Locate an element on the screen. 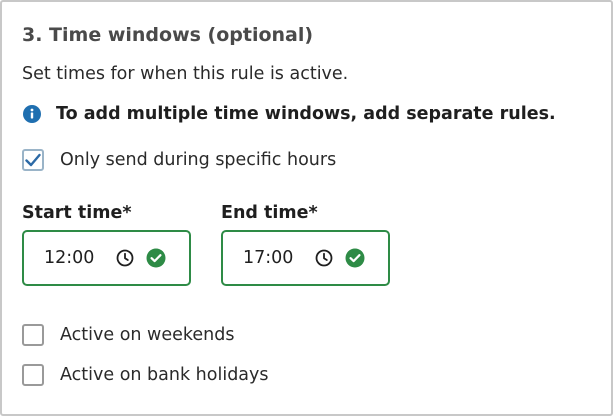 This screenshot has height=416, width=613. info-icon is located at coordinates (32, 114).